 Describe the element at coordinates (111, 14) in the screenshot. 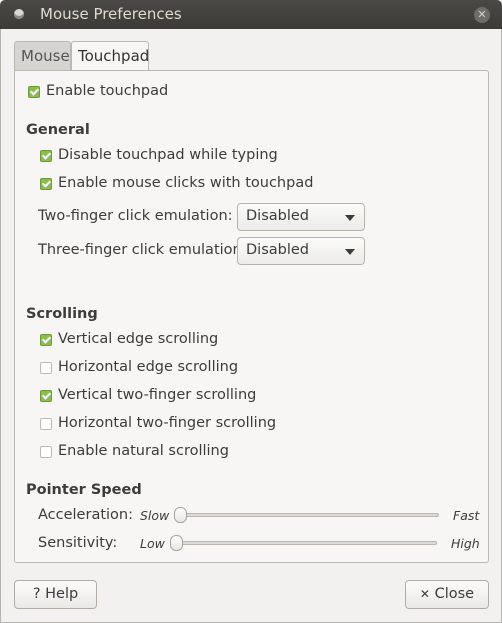

I see `window-title: Mouse Preferences` at that location.